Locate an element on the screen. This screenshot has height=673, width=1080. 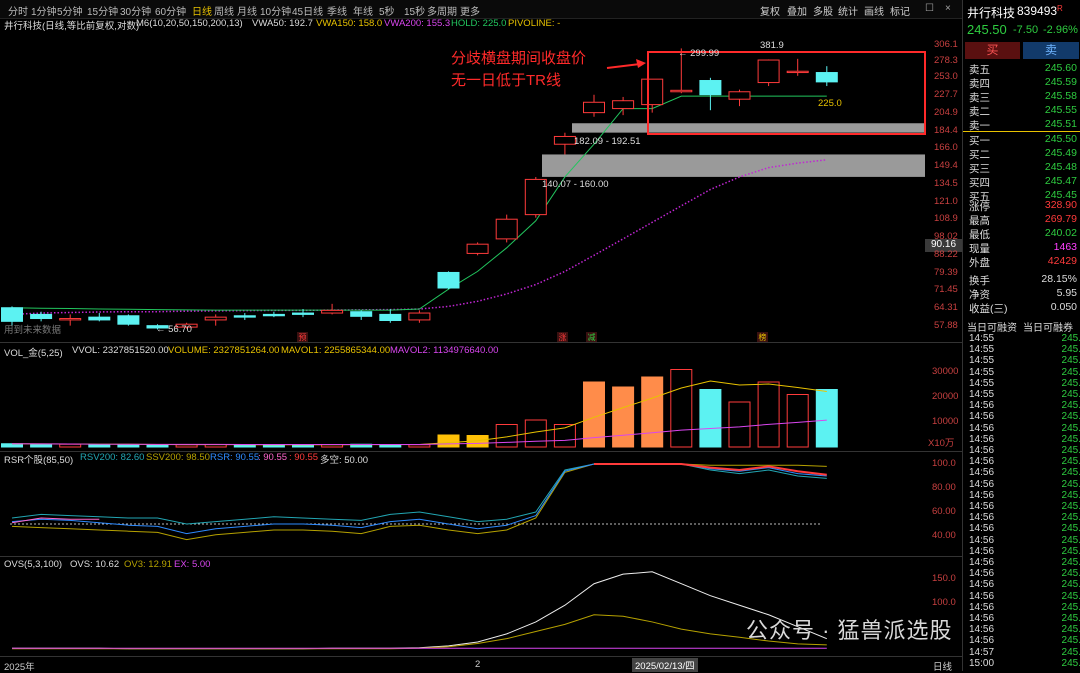
bid-label: 买三 is located at coordinates (979, 169).